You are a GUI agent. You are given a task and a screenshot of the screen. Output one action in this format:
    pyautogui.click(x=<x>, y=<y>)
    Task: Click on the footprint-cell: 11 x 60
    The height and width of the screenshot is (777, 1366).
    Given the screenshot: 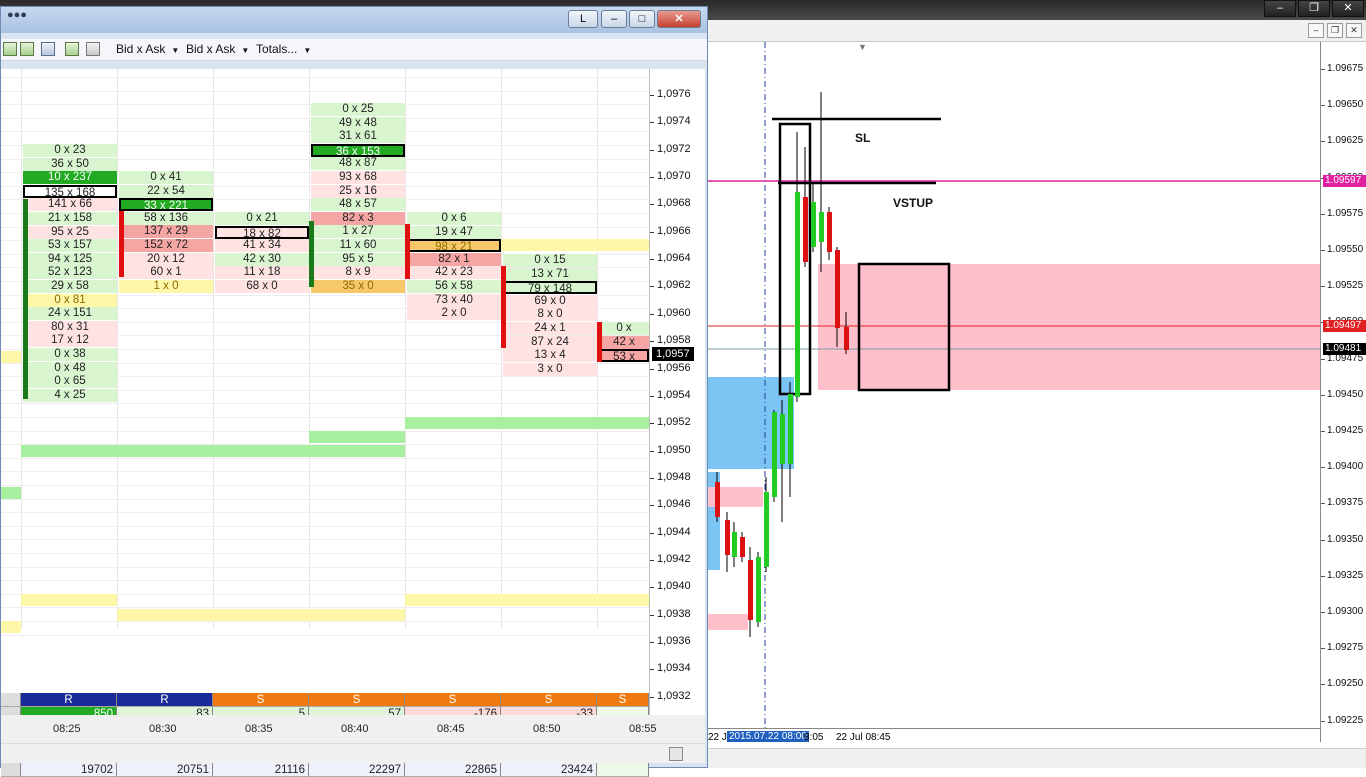 What is the action you would take?
    pyautogui.click(x=358, y=245)
    